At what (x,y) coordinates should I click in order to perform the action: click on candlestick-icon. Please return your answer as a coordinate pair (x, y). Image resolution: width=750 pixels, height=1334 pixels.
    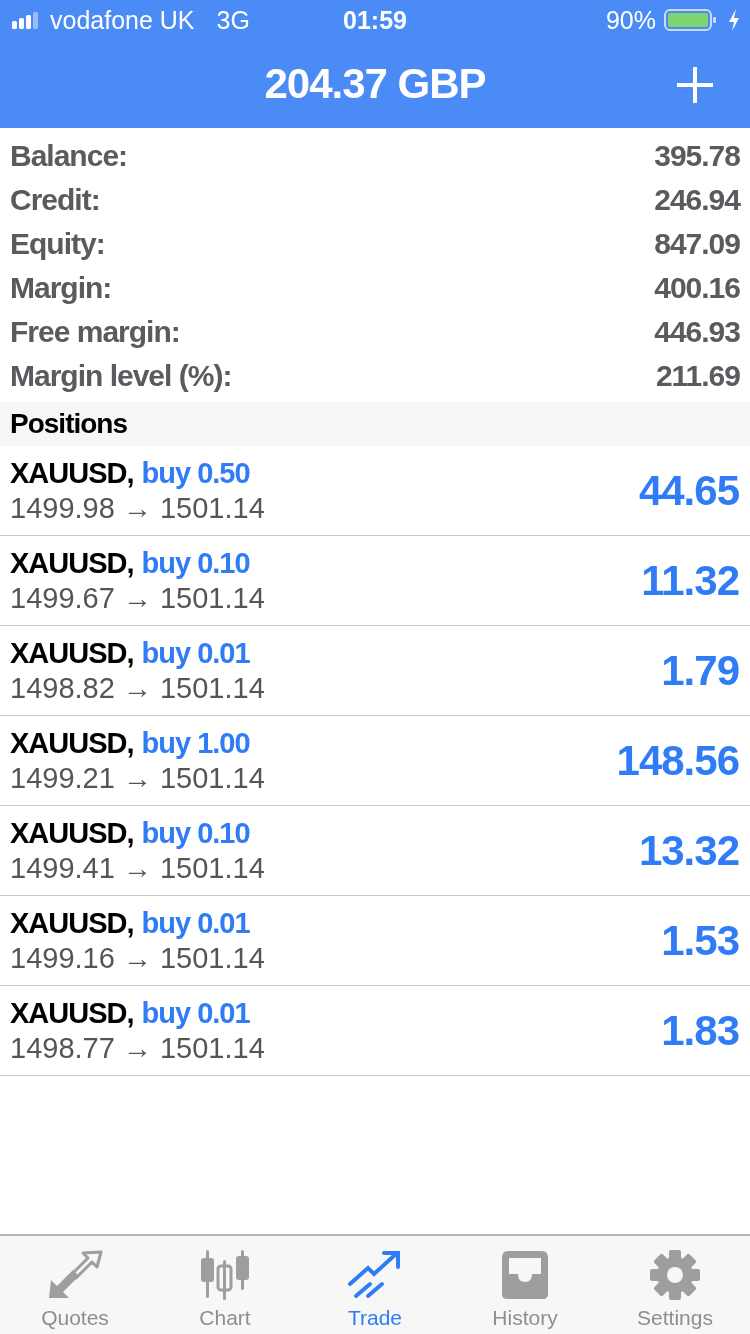
    Looking at the image, I should click on (225, 1275).